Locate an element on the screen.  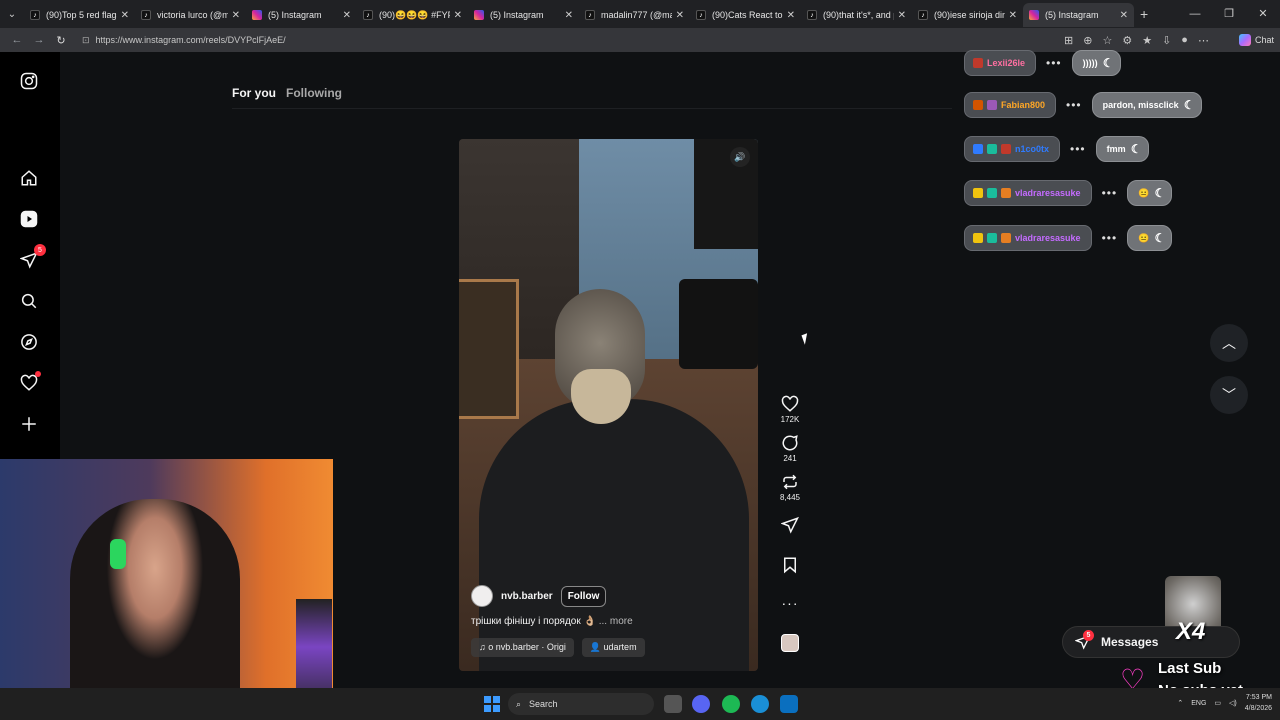
browser-tab: ♪ victoria lurco (@mar ✕ is located at coordinates (190, 15).